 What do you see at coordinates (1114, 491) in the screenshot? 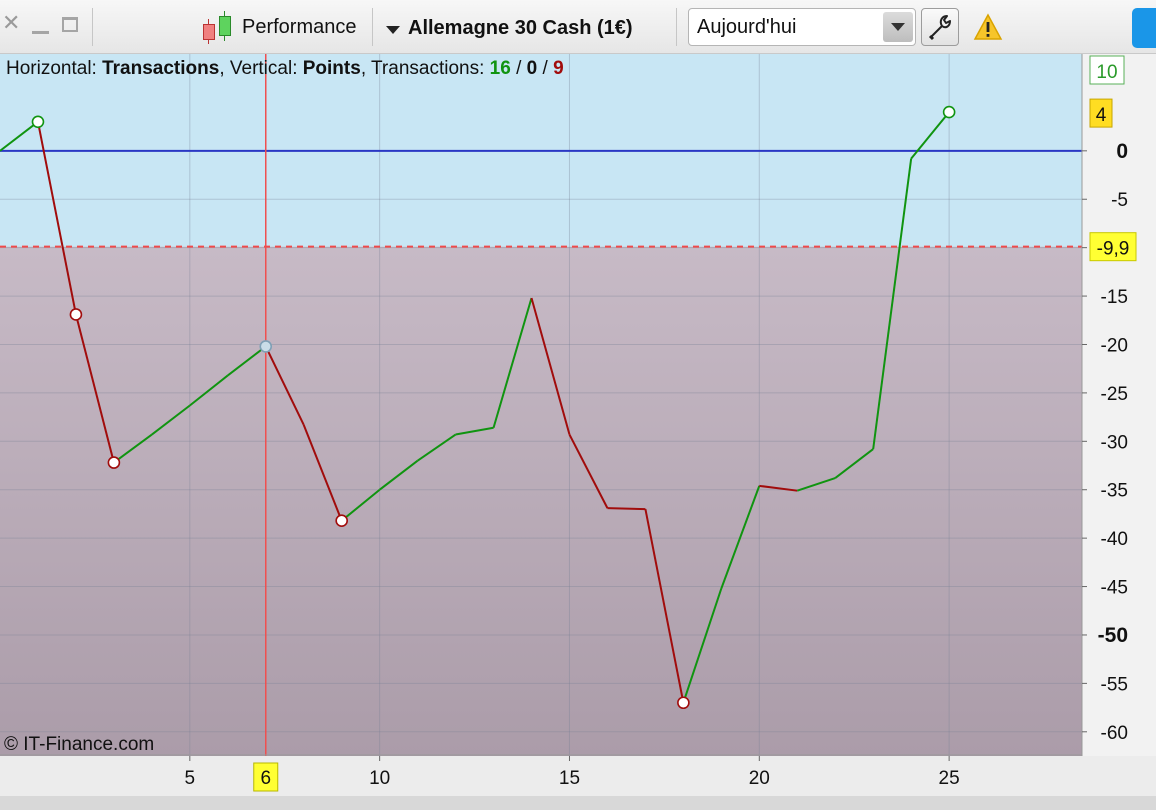
I see `y-tick-label: -35` at bounding box center [1114, 491].